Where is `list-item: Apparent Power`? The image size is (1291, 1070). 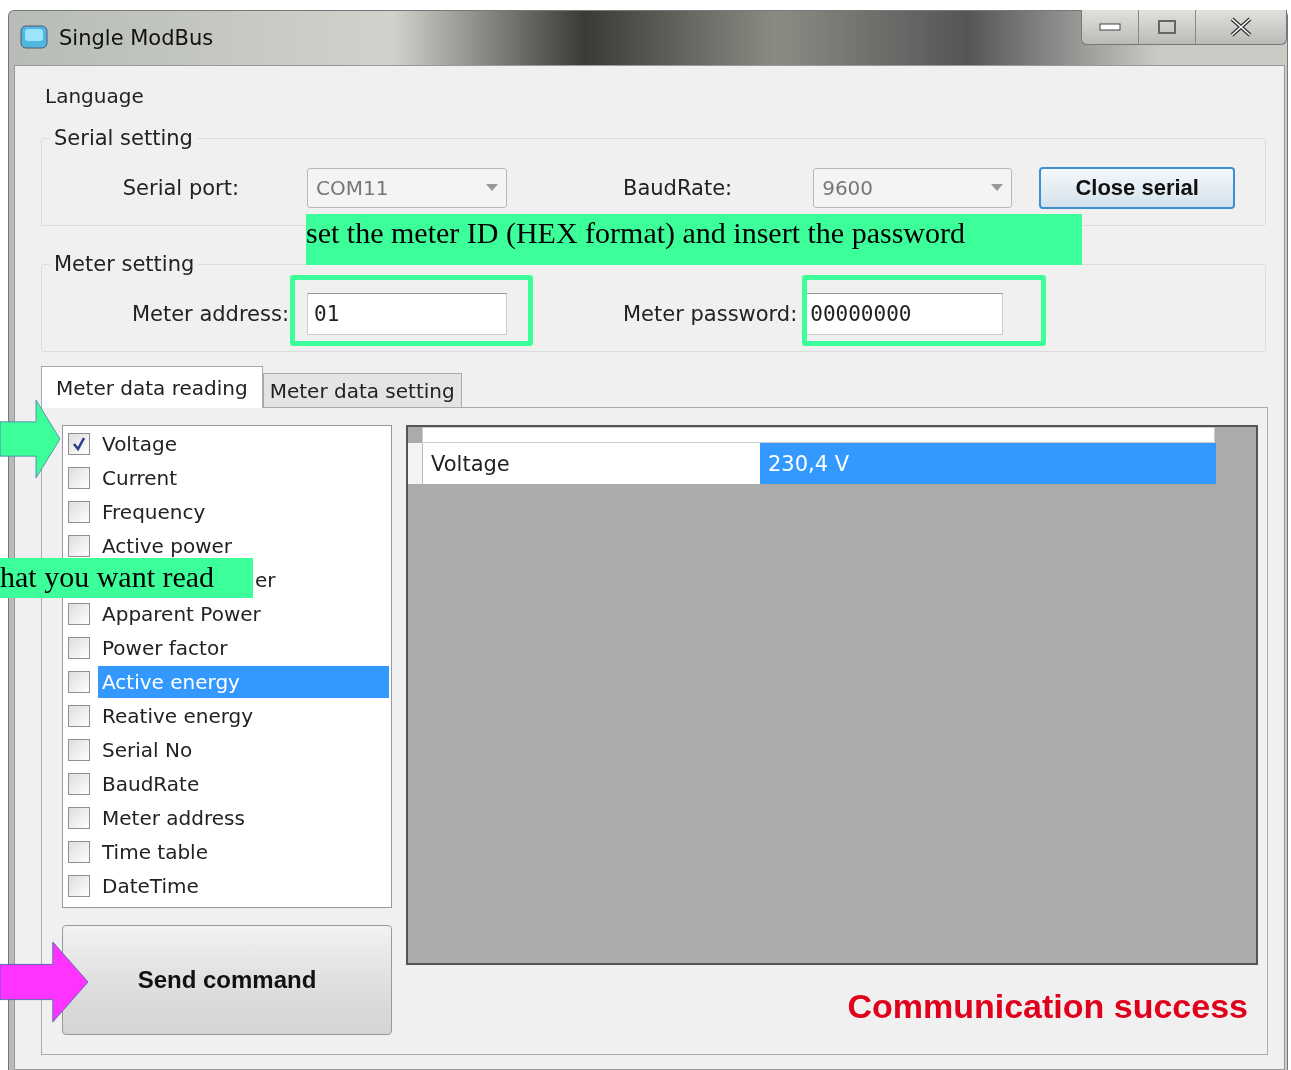 list-item: Apparent Power is located at coordinates (182, 614).